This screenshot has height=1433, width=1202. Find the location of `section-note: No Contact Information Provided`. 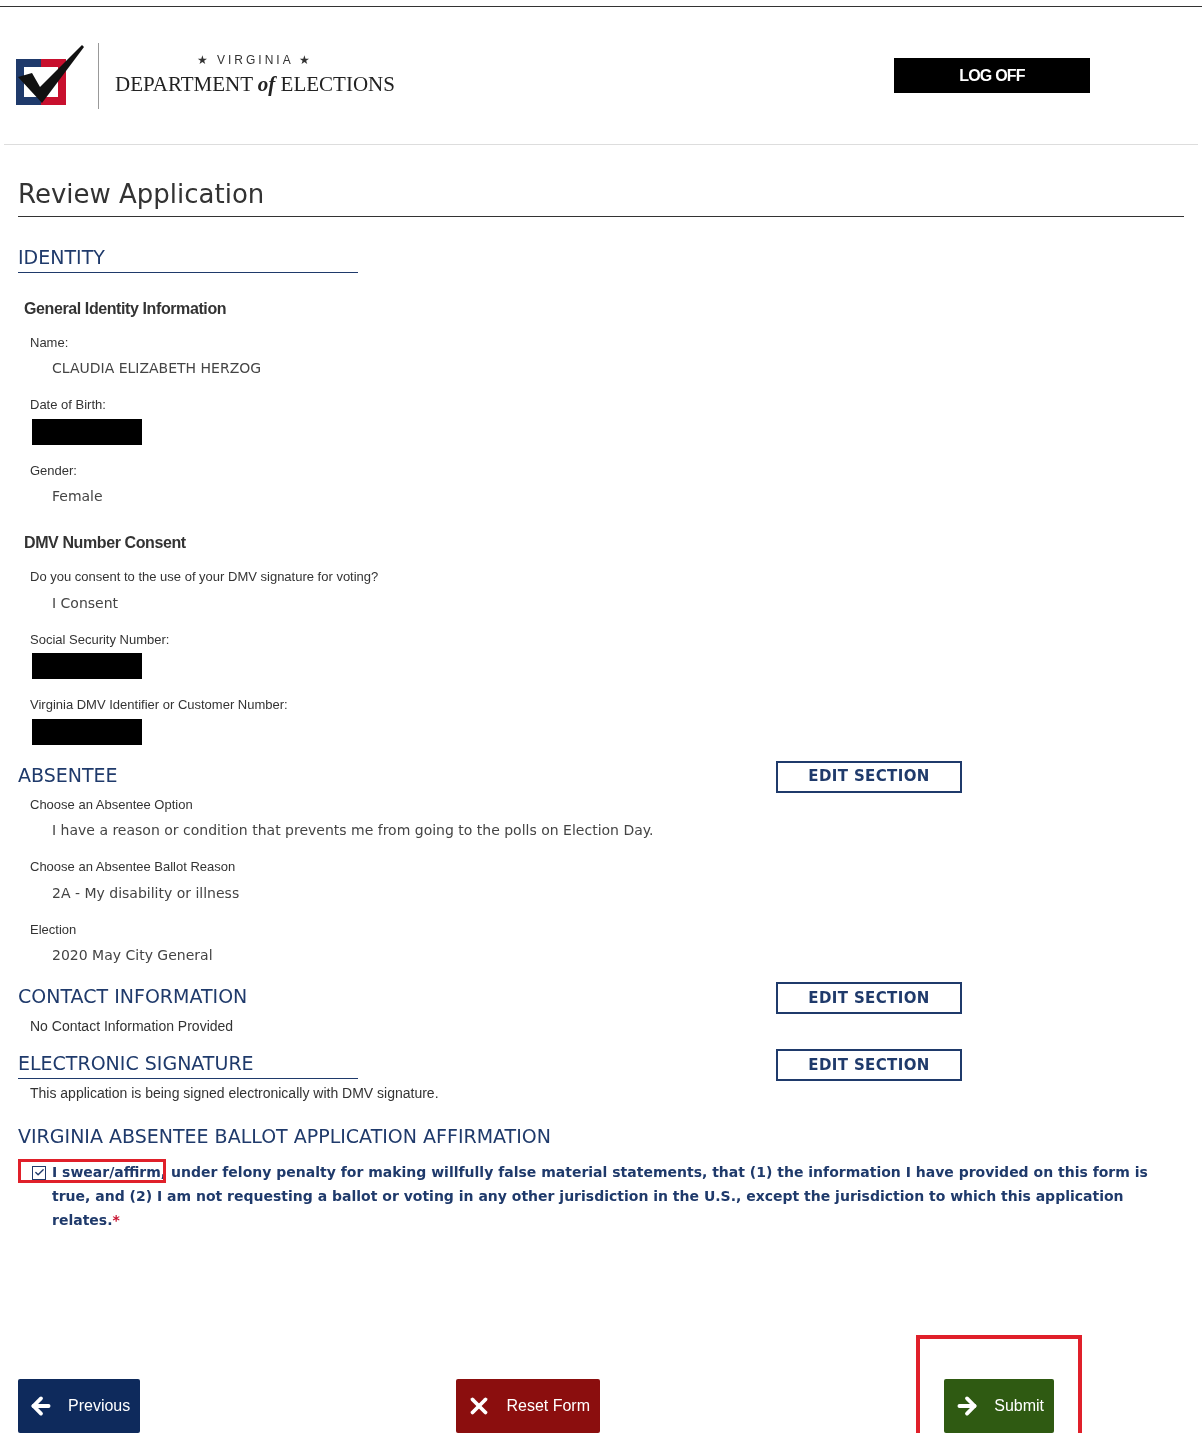

section-note: No Contact Information Provided is located at coordinates (132, 1026).